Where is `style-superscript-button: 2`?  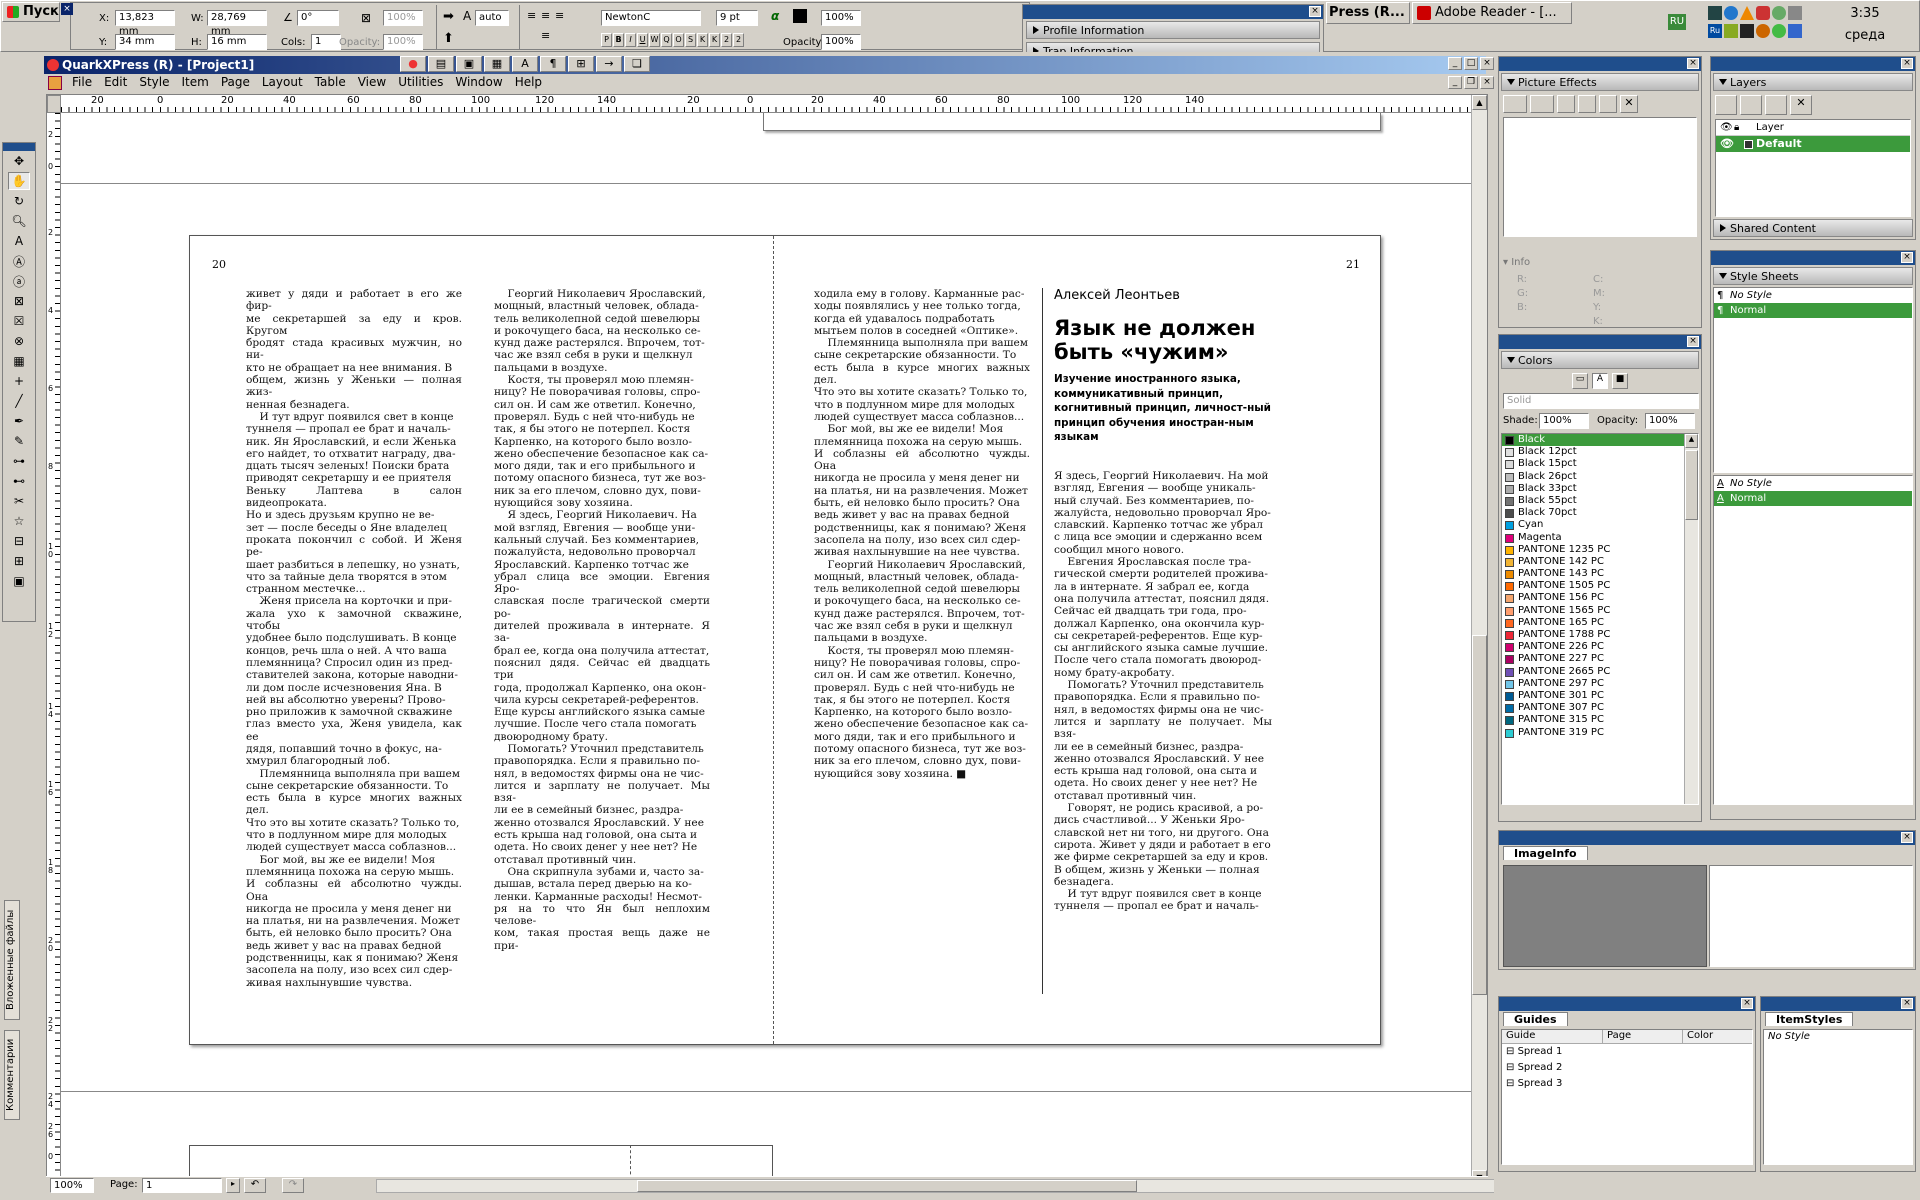 style-superscript-button: 2 is located at coordinates (726, 40).